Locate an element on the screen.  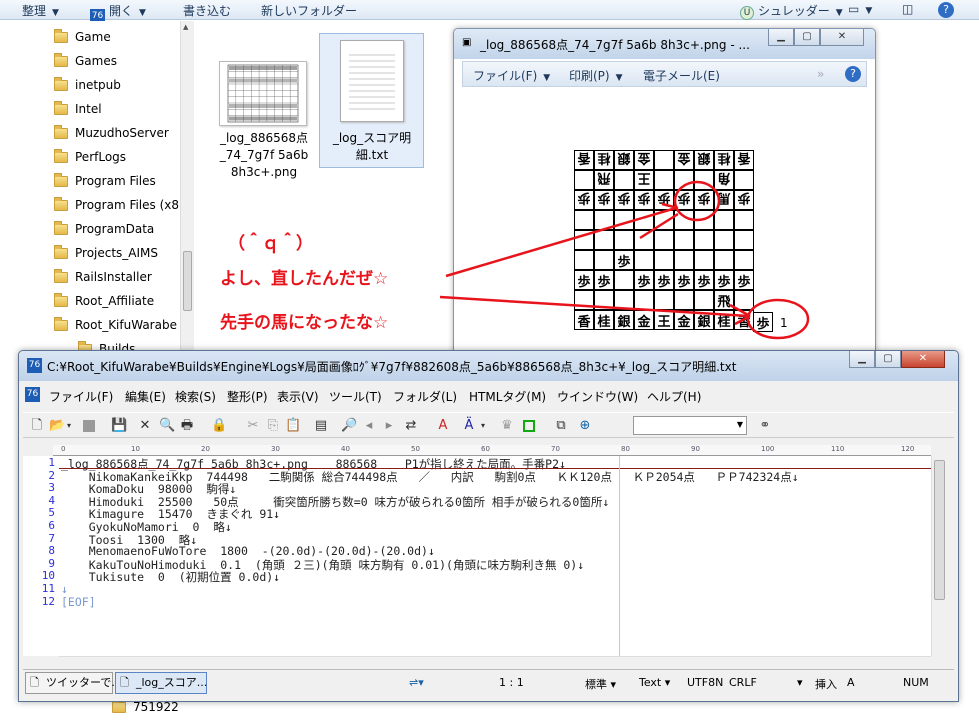
editor-close-button: ✕ is located at coordinates (923, 359).